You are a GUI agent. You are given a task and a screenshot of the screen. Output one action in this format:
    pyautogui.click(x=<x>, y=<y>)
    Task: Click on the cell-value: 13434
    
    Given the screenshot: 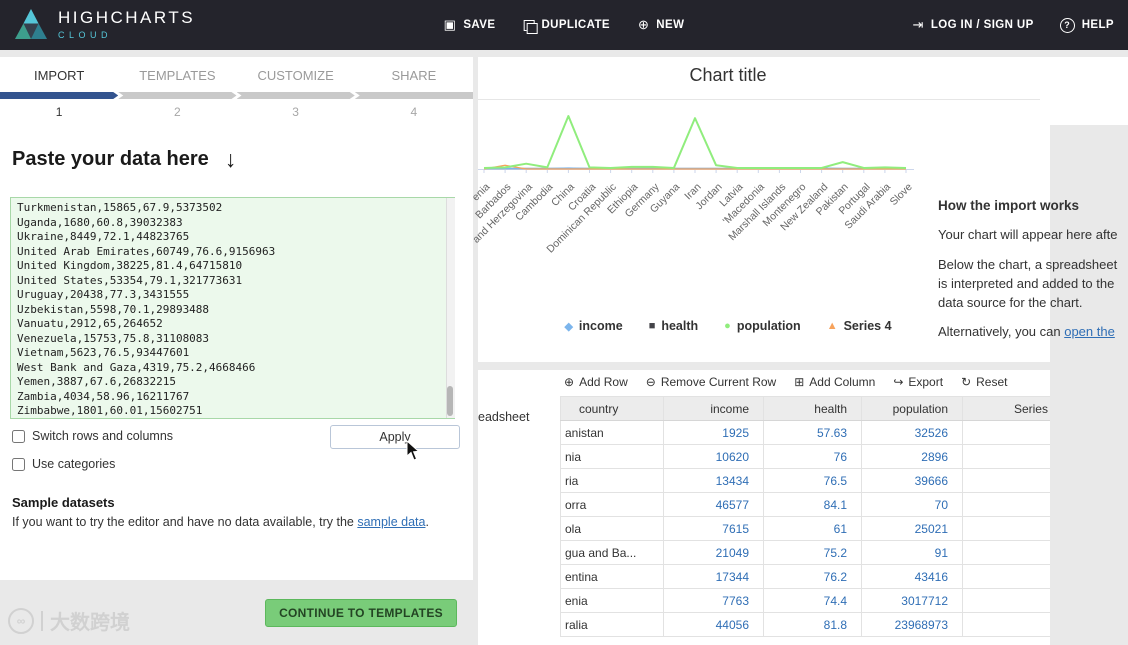 What is the action you would take?
    pyautogui.click(x=713, y=480)
    